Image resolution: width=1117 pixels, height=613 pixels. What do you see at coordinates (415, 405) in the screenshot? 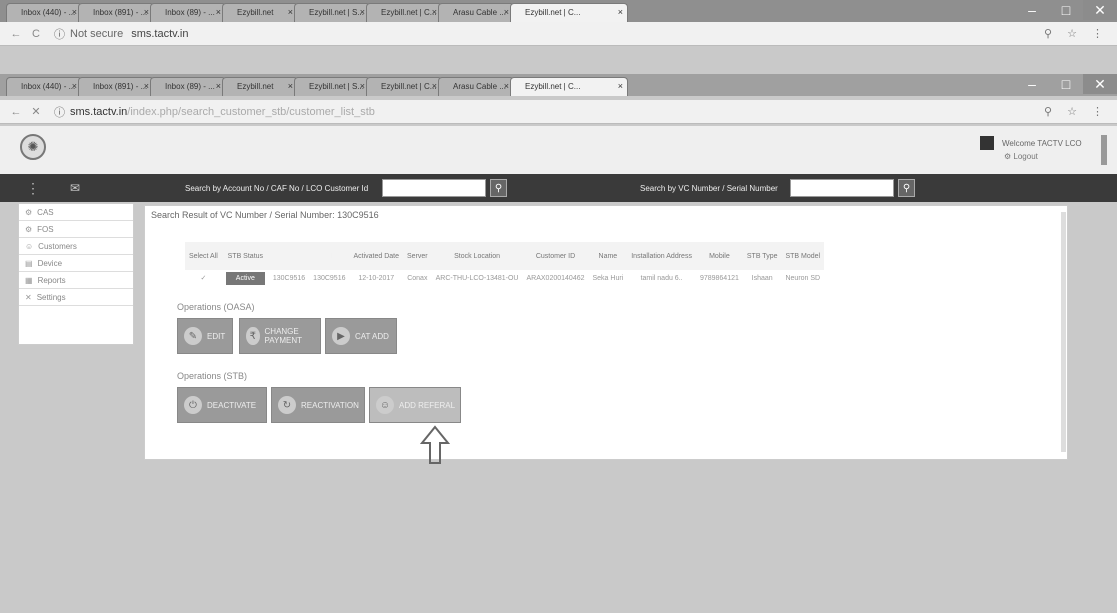
I see `add-referal-button: ☺ ADD REFERAL` at bounding box center [415, 405].